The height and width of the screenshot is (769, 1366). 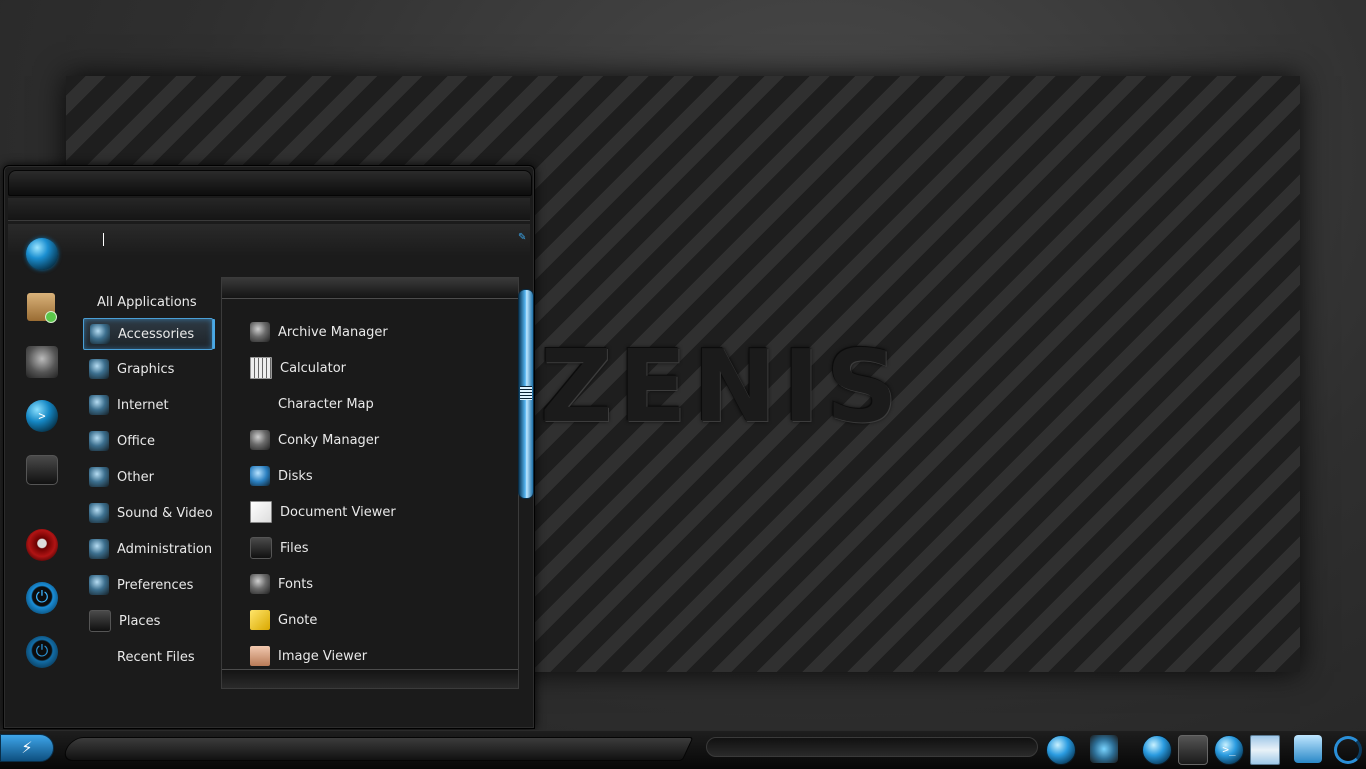 I want to click on app-character-map: Character Map, so click(x=369, y=404).